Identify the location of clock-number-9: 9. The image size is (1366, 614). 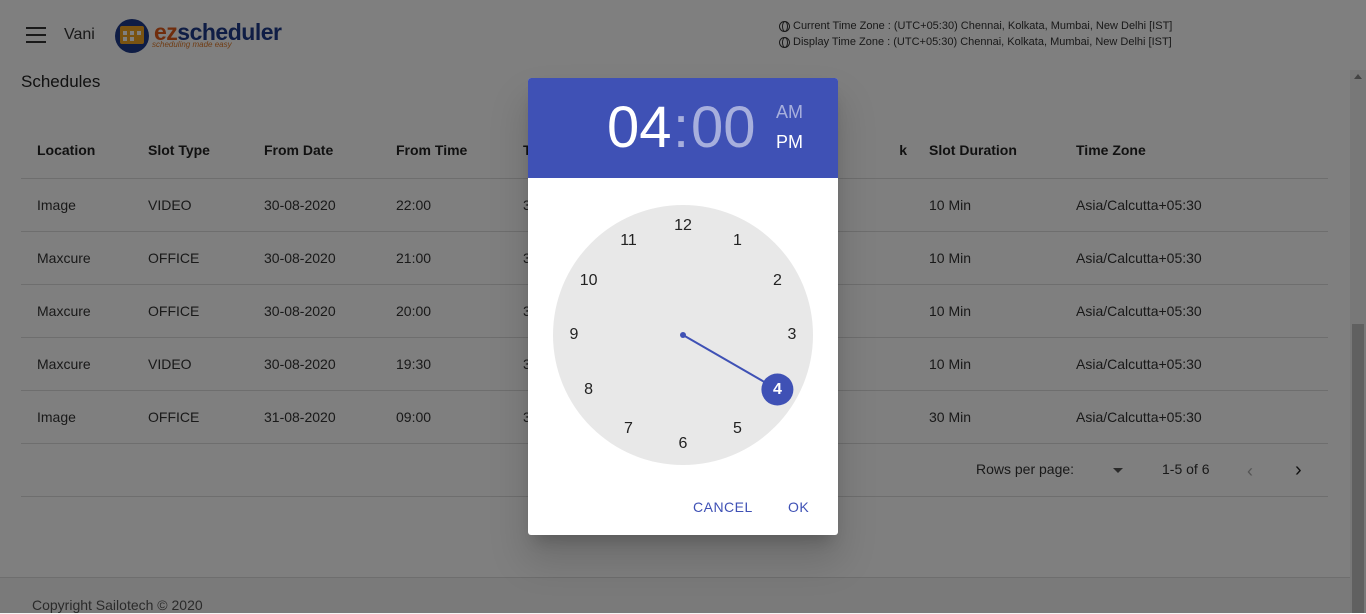
(574, 335).